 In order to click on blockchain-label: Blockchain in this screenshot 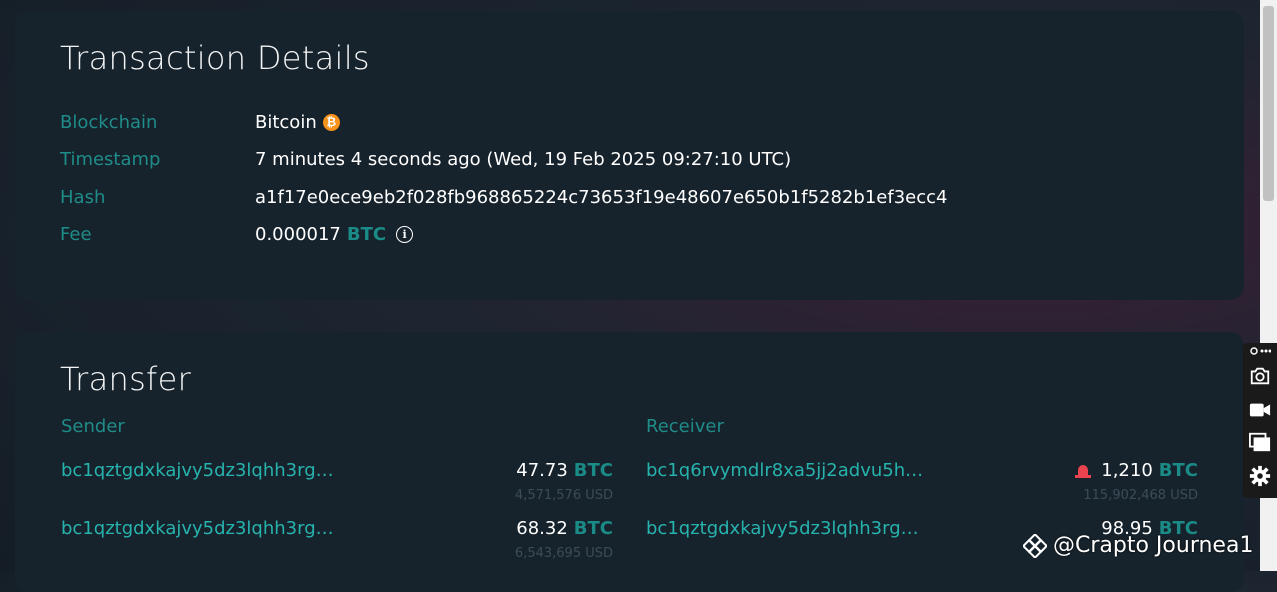, I will do `click(109, 122)`.